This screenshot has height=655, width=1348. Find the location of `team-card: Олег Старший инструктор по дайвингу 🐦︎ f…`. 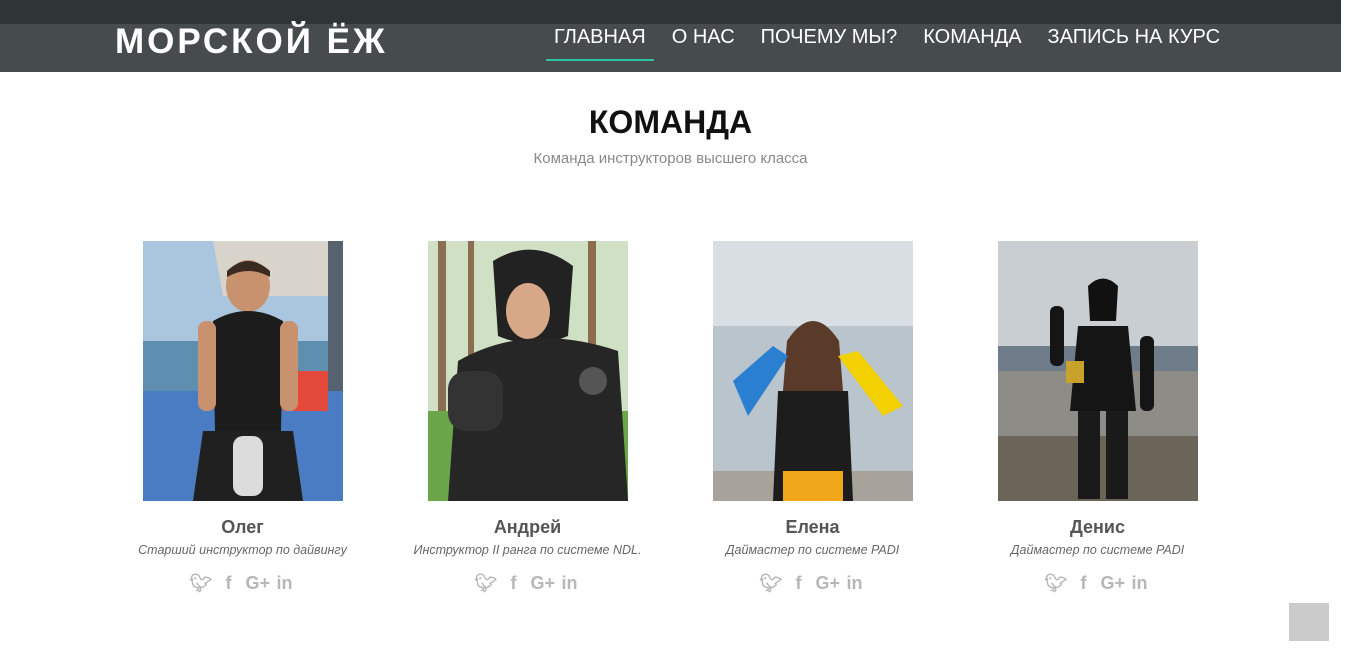

team-card: Олег Старший инструктор по дайвингу 🐦︎ f… is located at coordinates (242, 417).